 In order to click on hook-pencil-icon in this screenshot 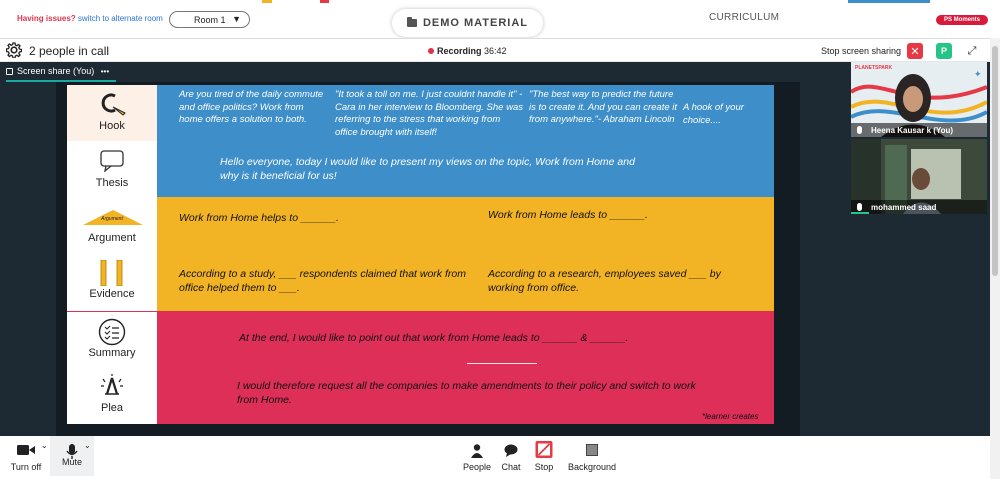, I will do `click(113, 104)`.